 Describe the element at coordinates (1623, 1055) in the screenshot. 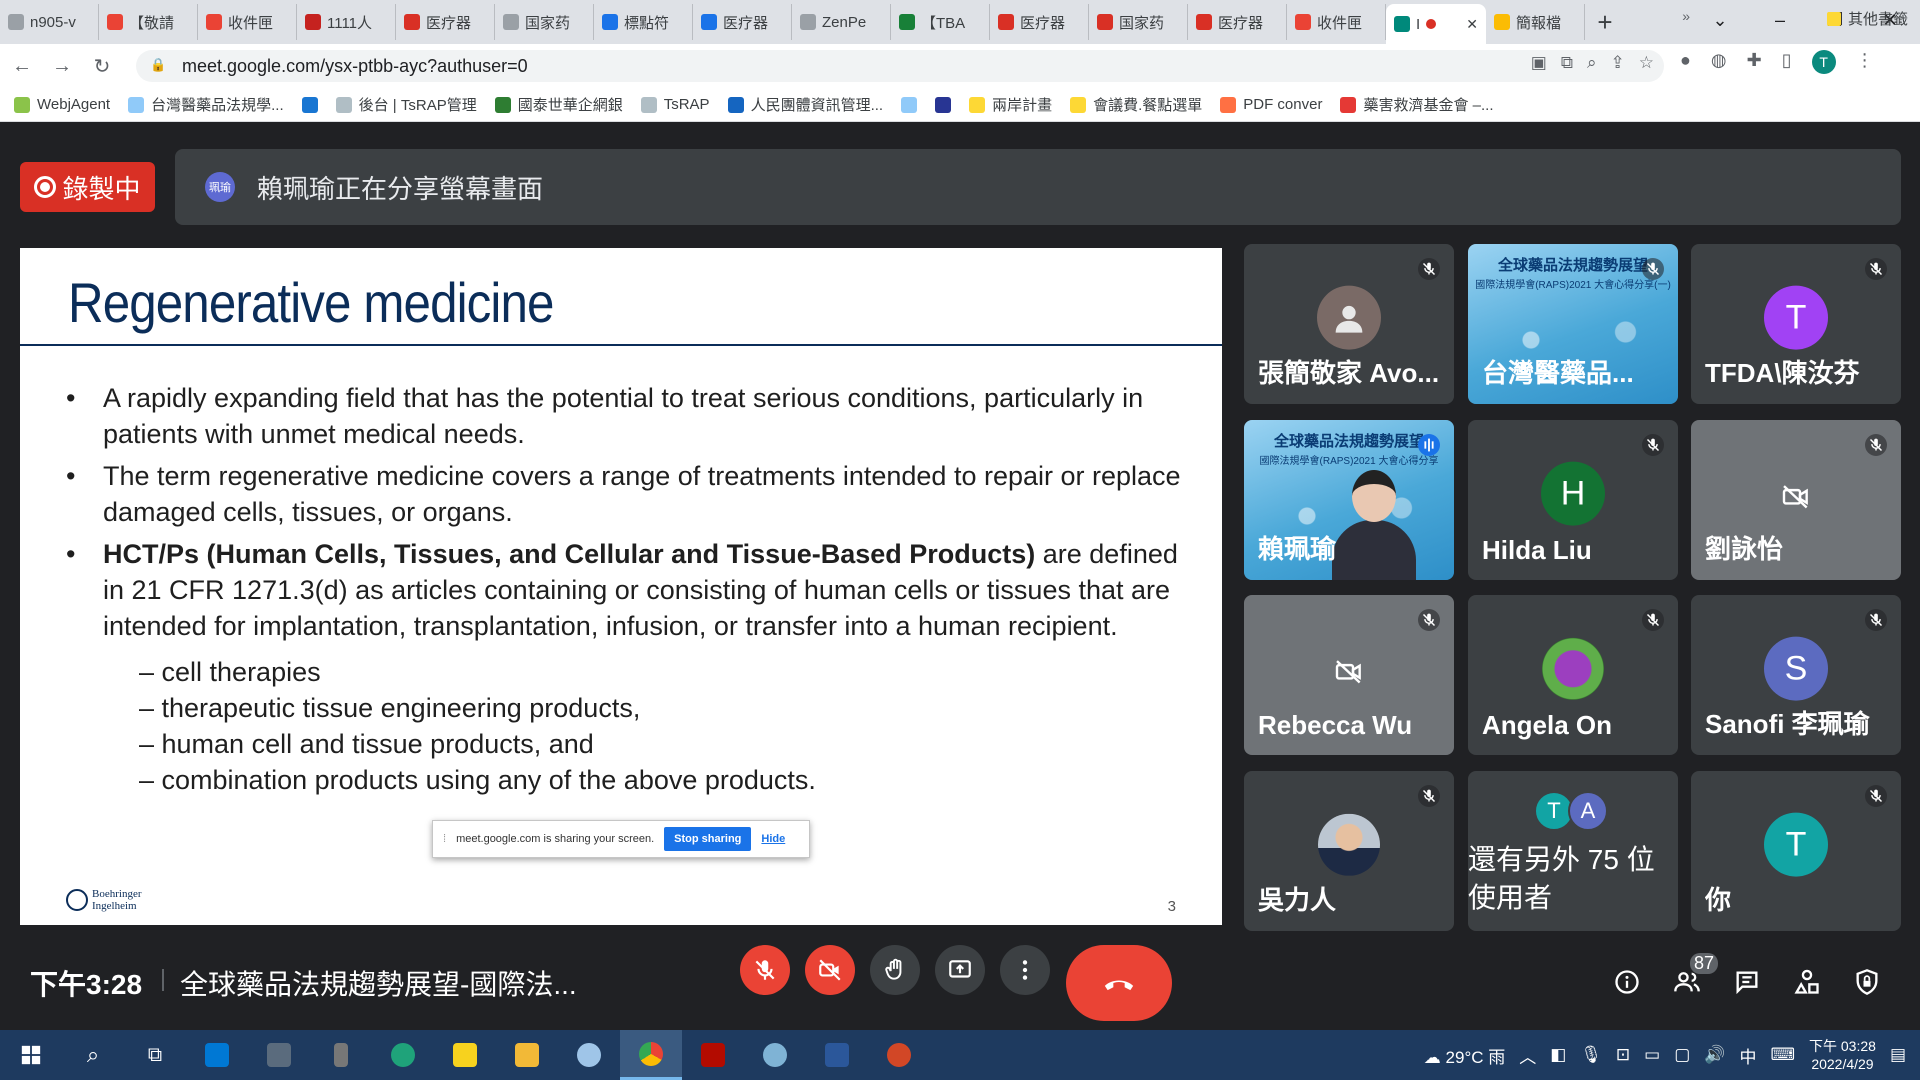

I see `network-icon: ⊡` at that location.